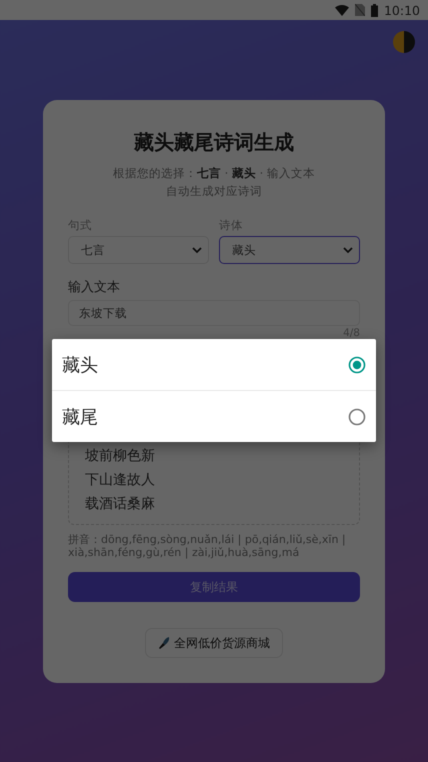 This screenshot has height=762, width=428. Describe the element at coordinates (94, 288) in the screenshot. I see `field-label: 输入文本` at that location.